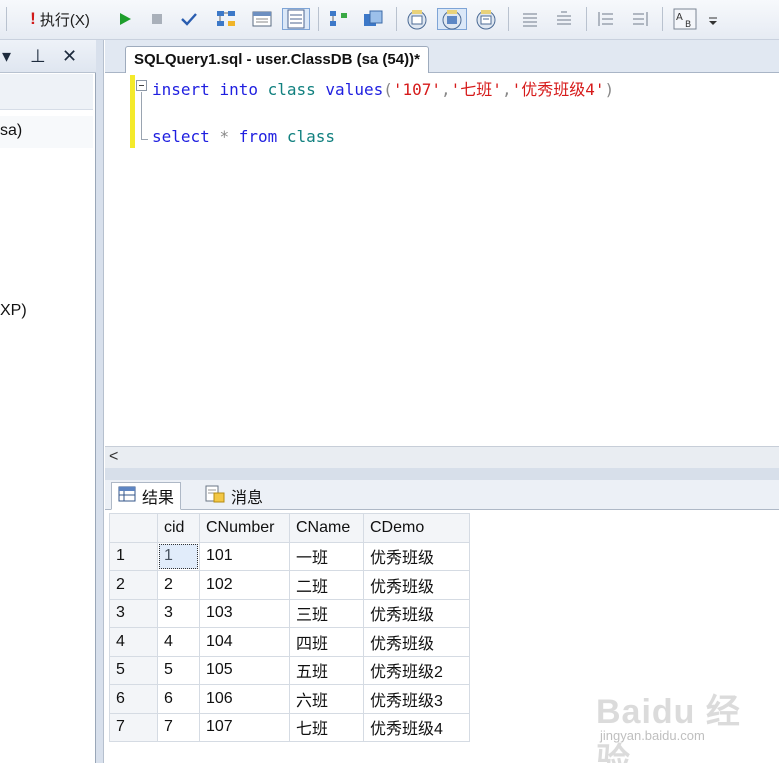  I want to click on grid-cell: 105, so click(244, 670).